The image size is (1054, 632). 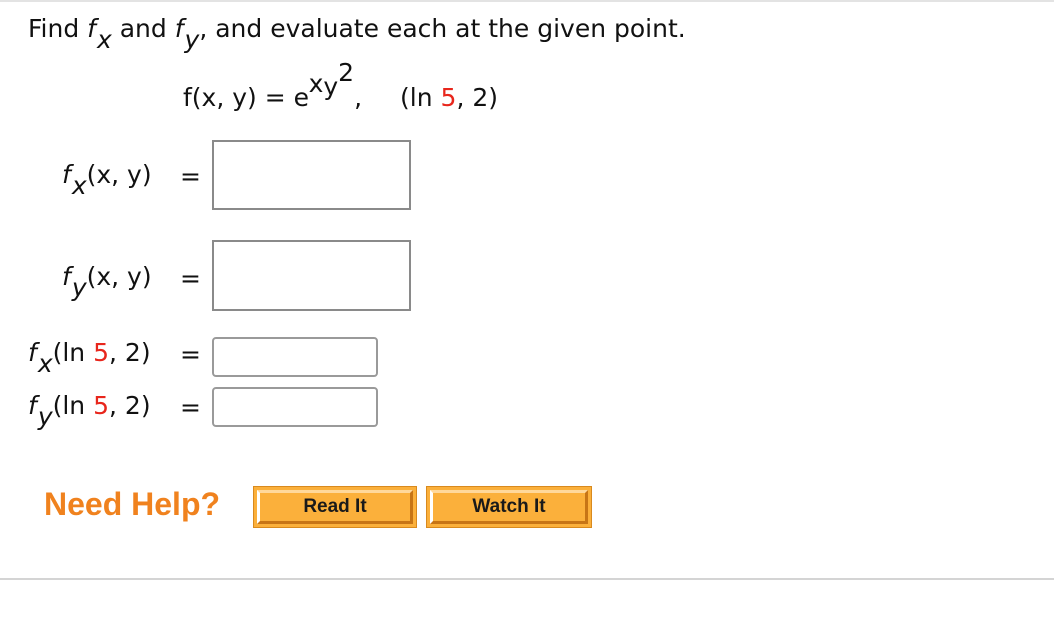 I want to click on fx-eval-value: 5, so click(x=101, y=352).